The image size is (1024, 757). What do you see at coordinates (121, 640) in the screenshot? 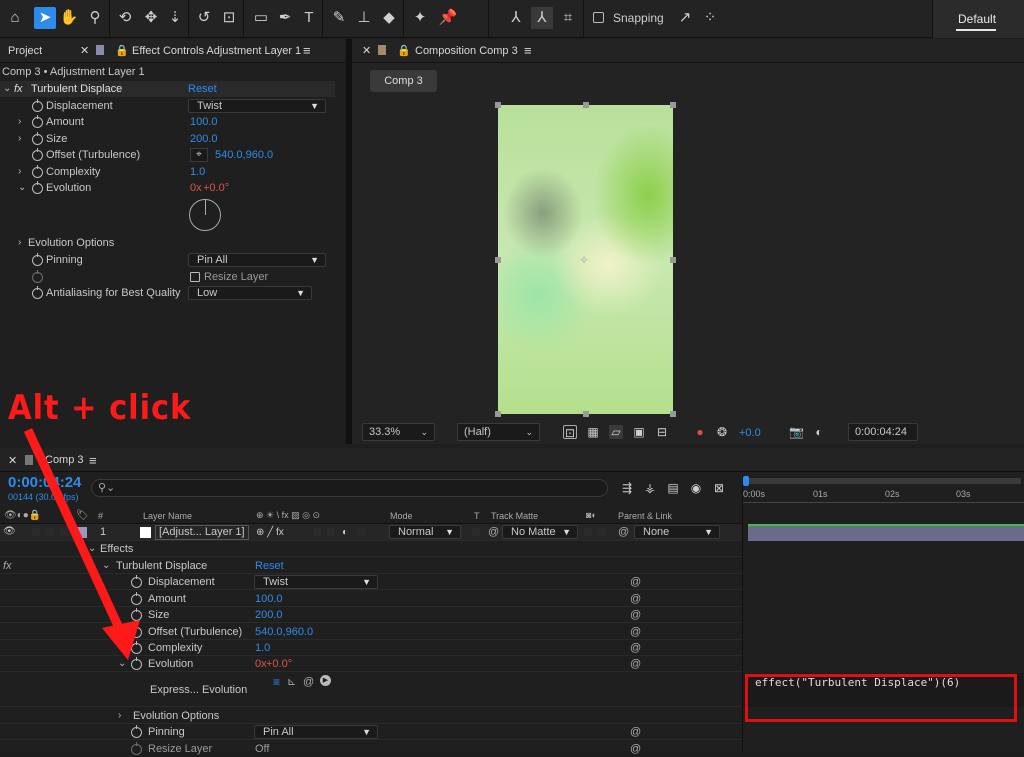
I see `annotation-arrow-head` at bounding box center [121, 640].